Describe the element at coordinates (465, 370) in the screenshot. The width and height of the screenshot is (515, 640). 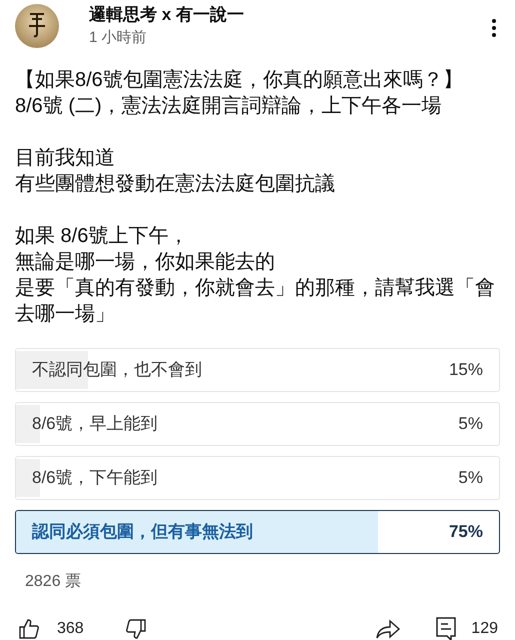
I see `poll-option-percent: 15%` at that location.